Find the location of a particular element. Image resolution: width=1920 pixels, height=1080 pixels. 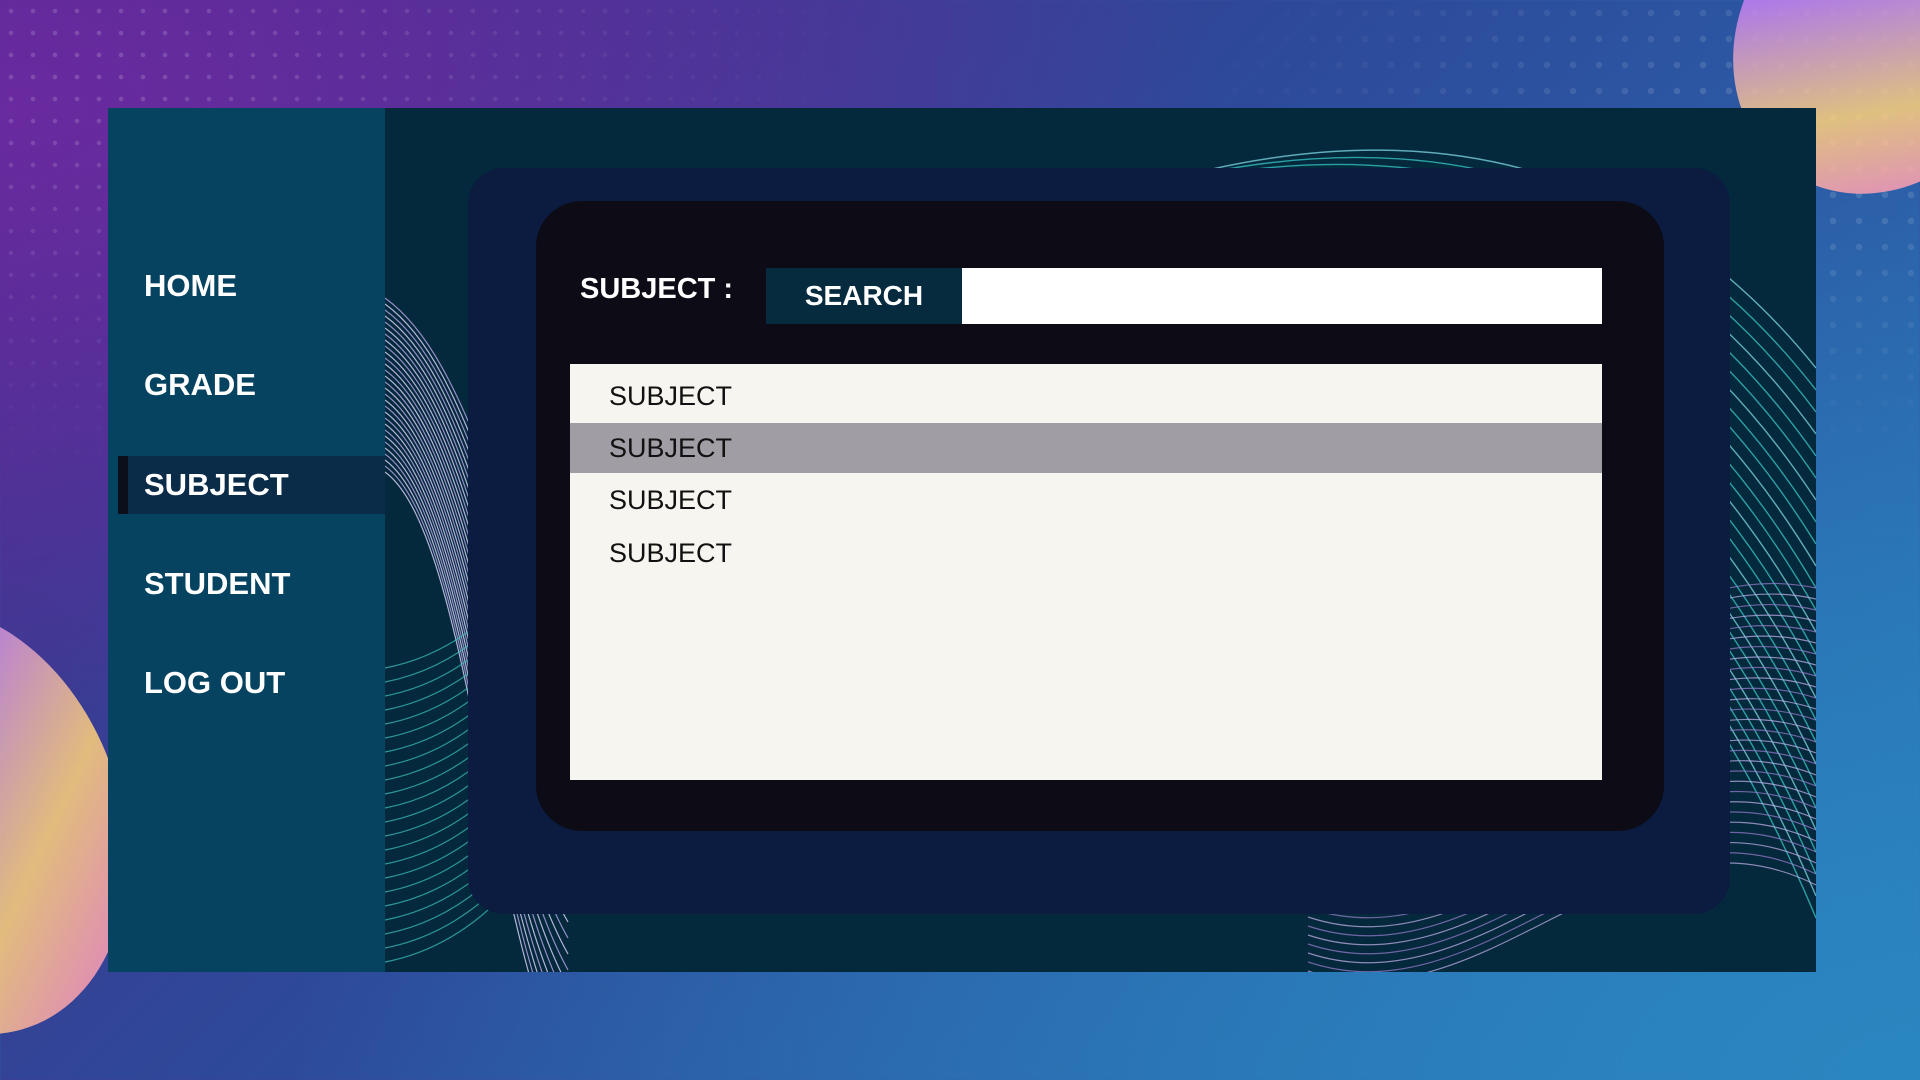

sidebar-item-grade: GRADE is located at coordinates (251, 385).